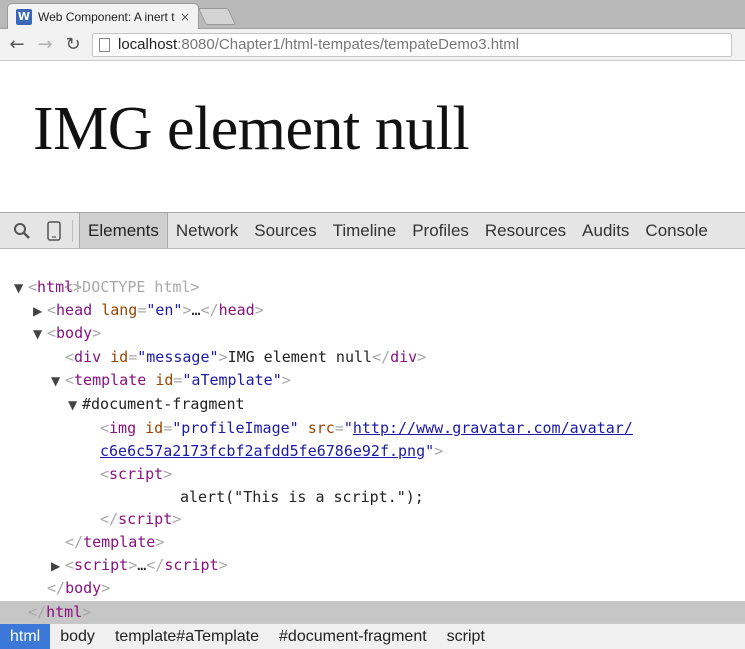 The image size is (745, 649). I want to click on dom-node-body-close: </body>, so click(372, 588).